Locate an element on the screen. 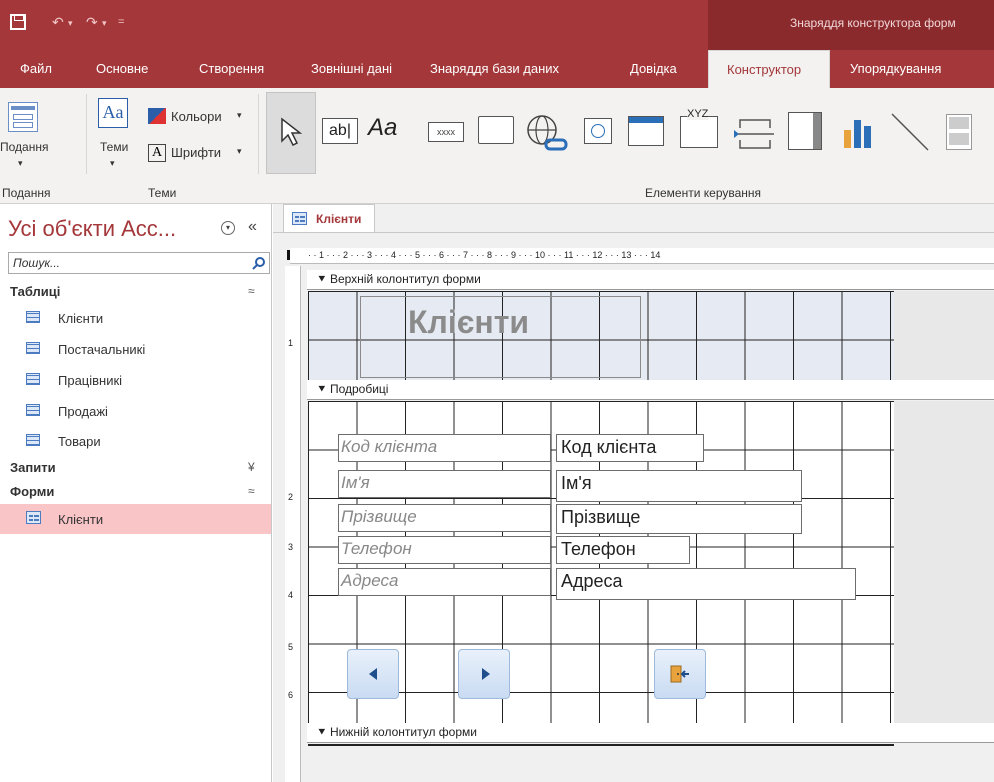 This screenshot has width=994, height=782. previous-record-button is located at coordinates (373, 674).